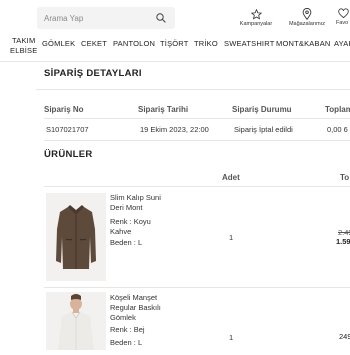 The height and width of the screenshot is (355, 350). Describe the element at coordinates (24, 50) in the screenshot. I see `nav-item-takim-line2: ELBİSE` at that location.